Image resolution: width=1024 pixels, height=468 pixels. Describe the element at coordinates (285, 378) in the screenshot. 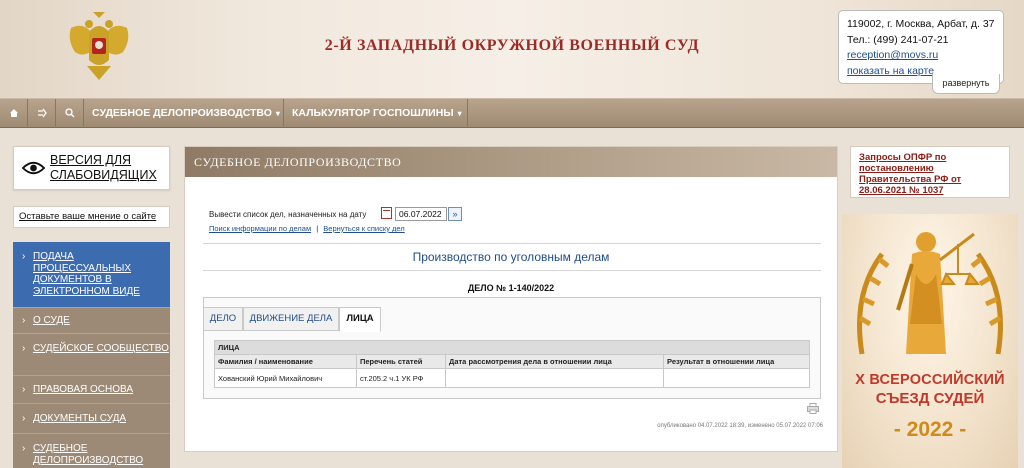

I see `person-name: Хованский Юрий Михайлович` at that location.